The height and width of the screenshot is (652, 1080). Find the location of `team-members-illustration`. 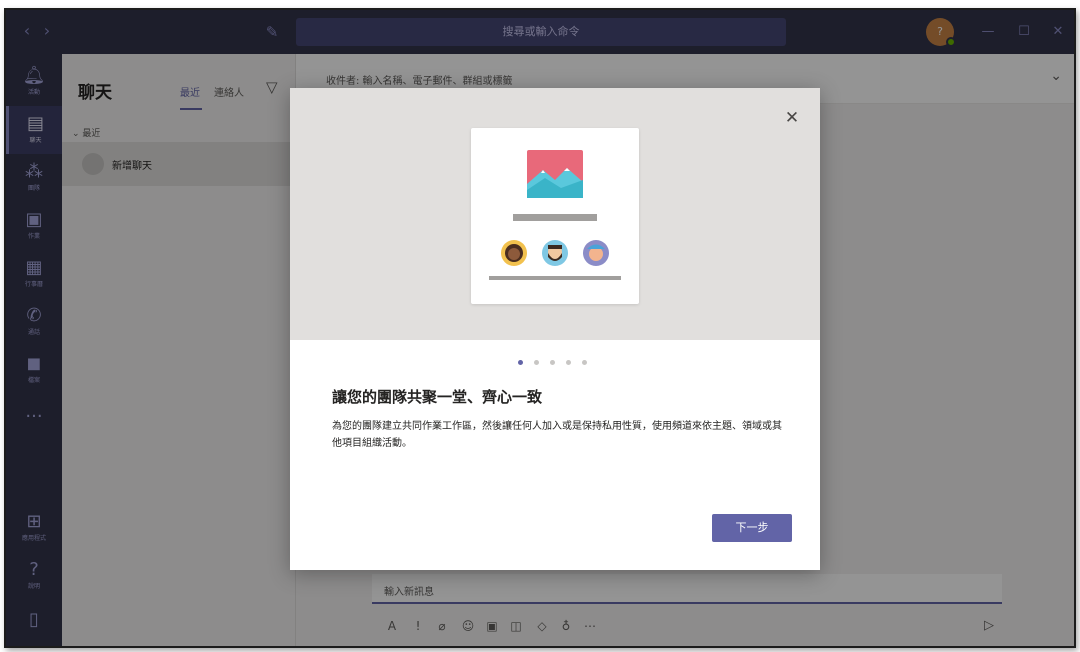

team-members-illustration is located at coordinates (555, 253).